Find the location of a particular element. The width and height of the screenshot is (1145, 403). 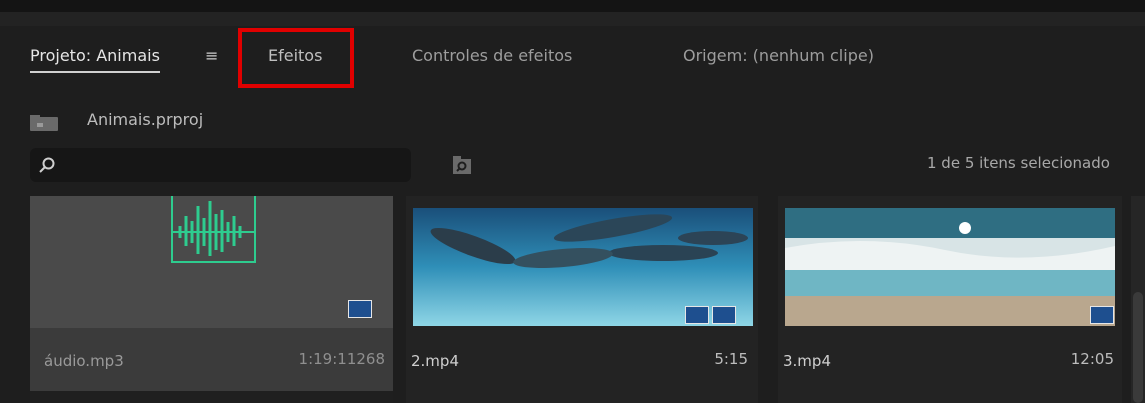

card-divider is located at coordinates (211, 397).